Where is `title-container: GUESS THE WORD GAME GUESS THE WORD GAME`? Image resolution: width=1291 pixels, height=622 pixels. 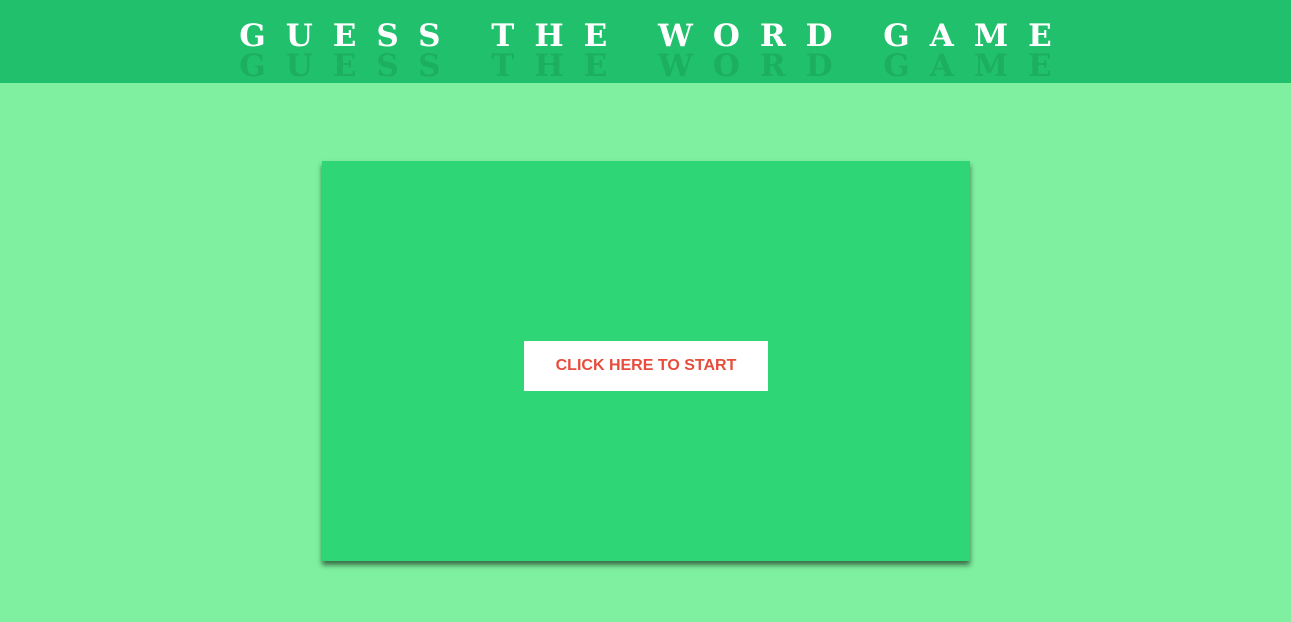
title-container: GUESS THE WORD GAME GUESS THE WORD GAME is located at coordinates (645, 41).